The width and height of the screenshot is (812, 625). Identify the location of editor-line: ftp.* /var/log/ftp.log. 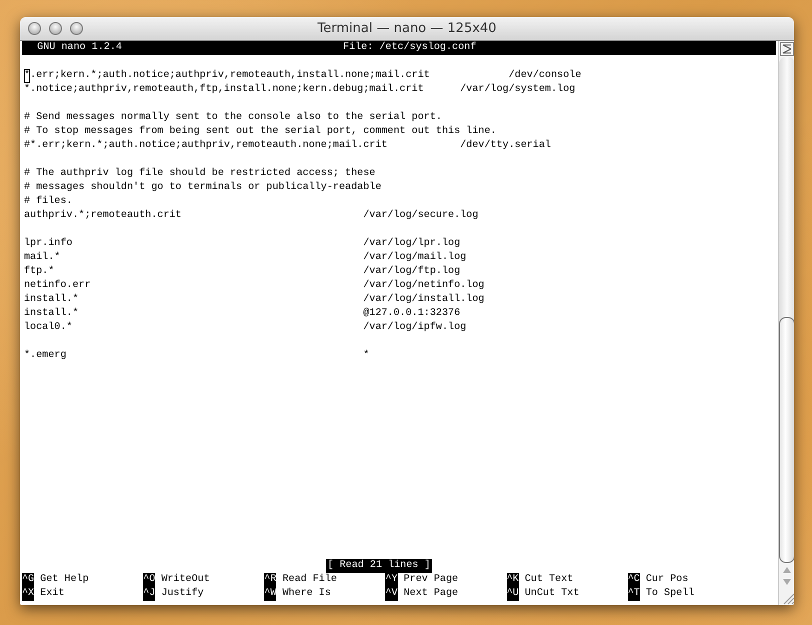
(241, 272).